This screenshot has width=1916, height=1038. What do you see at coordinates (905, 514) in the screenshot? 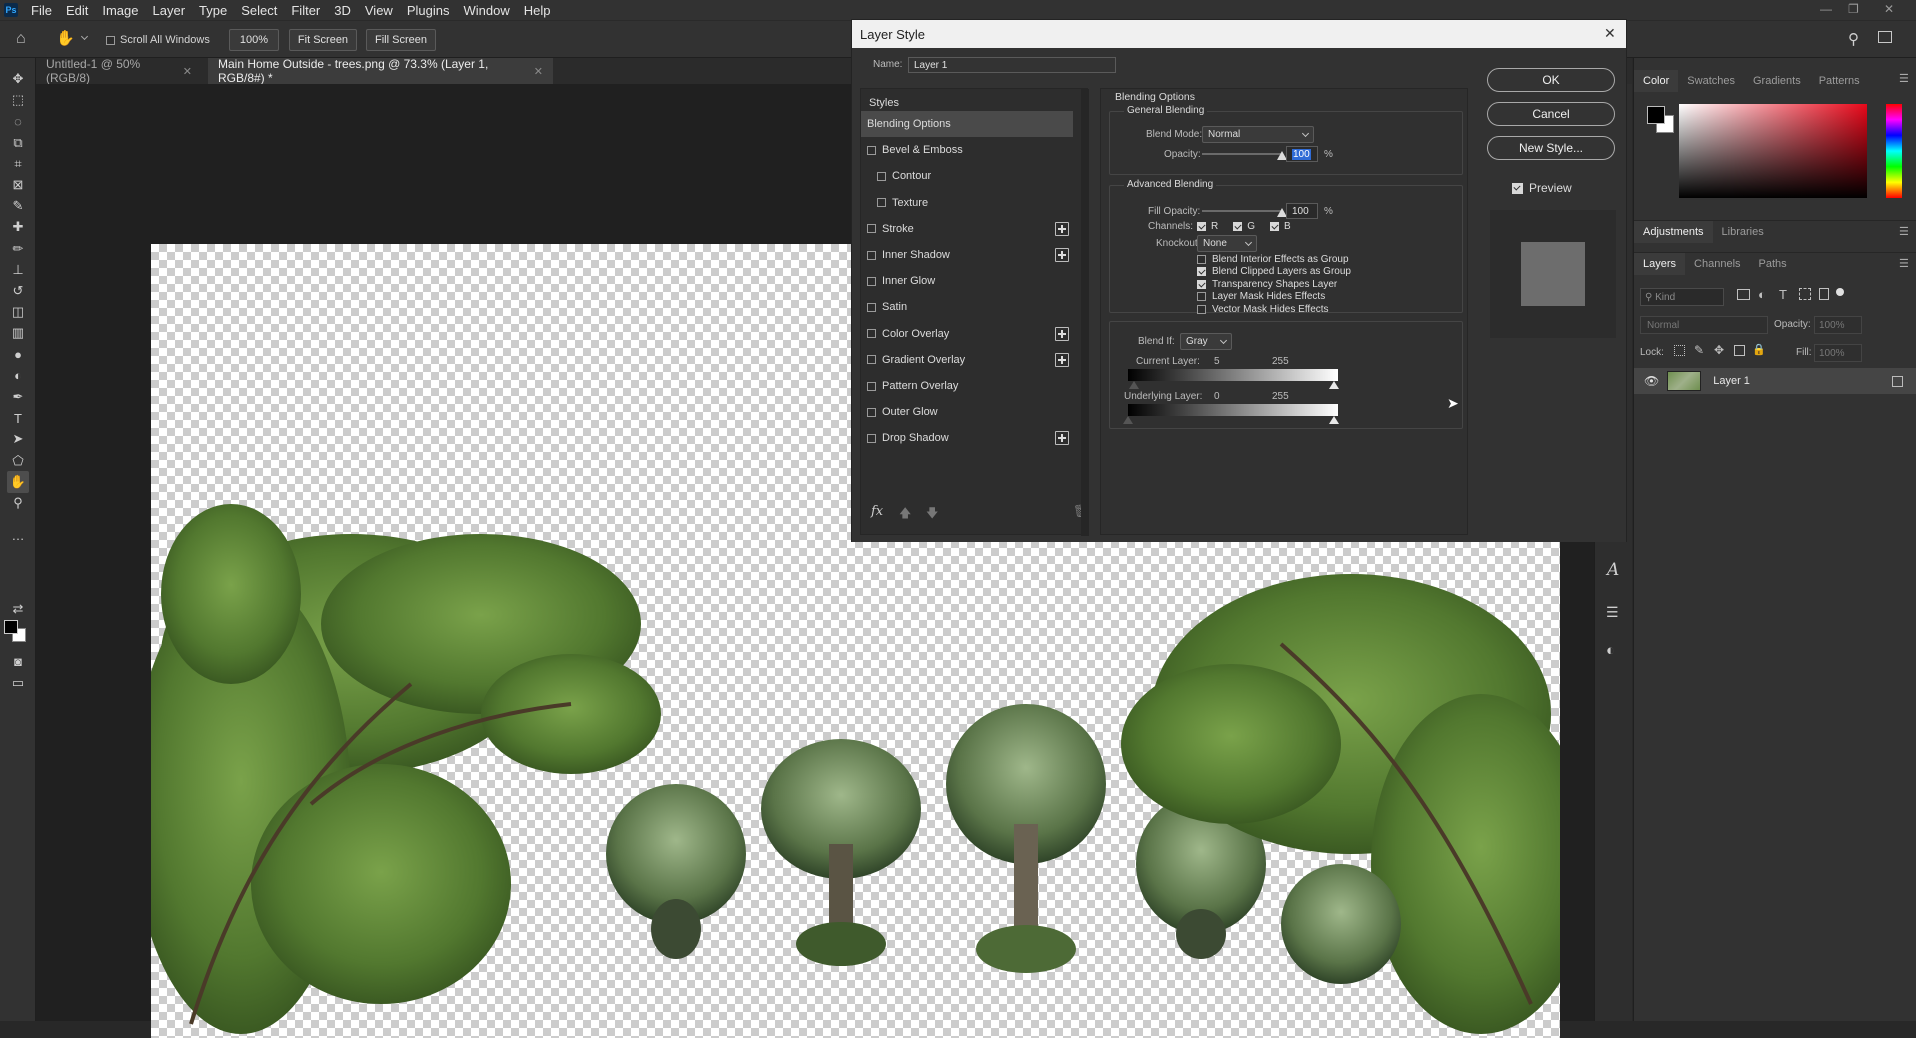
I see `move-up-icon: 🡅` at bounding box center [905, 514].